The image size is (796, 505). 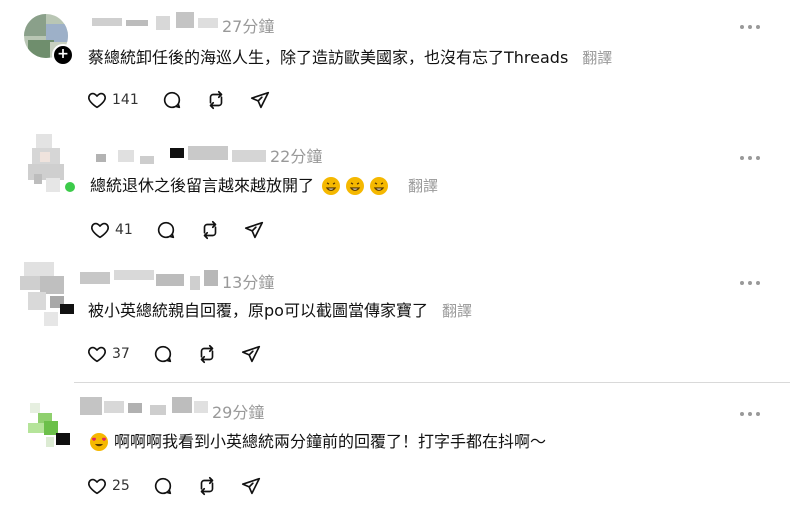 What do you see at coordinates (238, 412) in the screenshot?
I see `timestamp: 29分鐘` at bounding box center [238, 412].